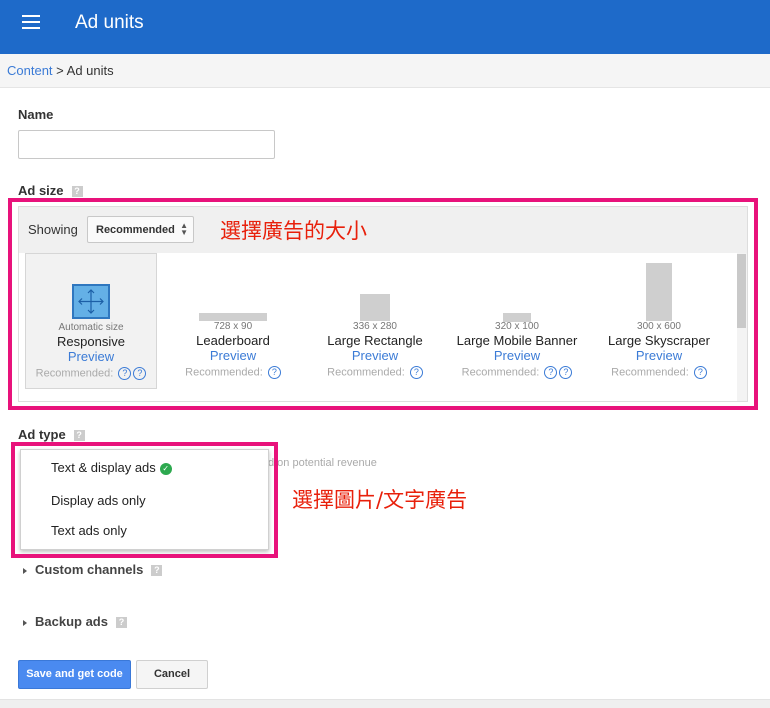 The image size is (770, 708). I want to click on custom-channels-help-icon: ?, so click(157, 571).